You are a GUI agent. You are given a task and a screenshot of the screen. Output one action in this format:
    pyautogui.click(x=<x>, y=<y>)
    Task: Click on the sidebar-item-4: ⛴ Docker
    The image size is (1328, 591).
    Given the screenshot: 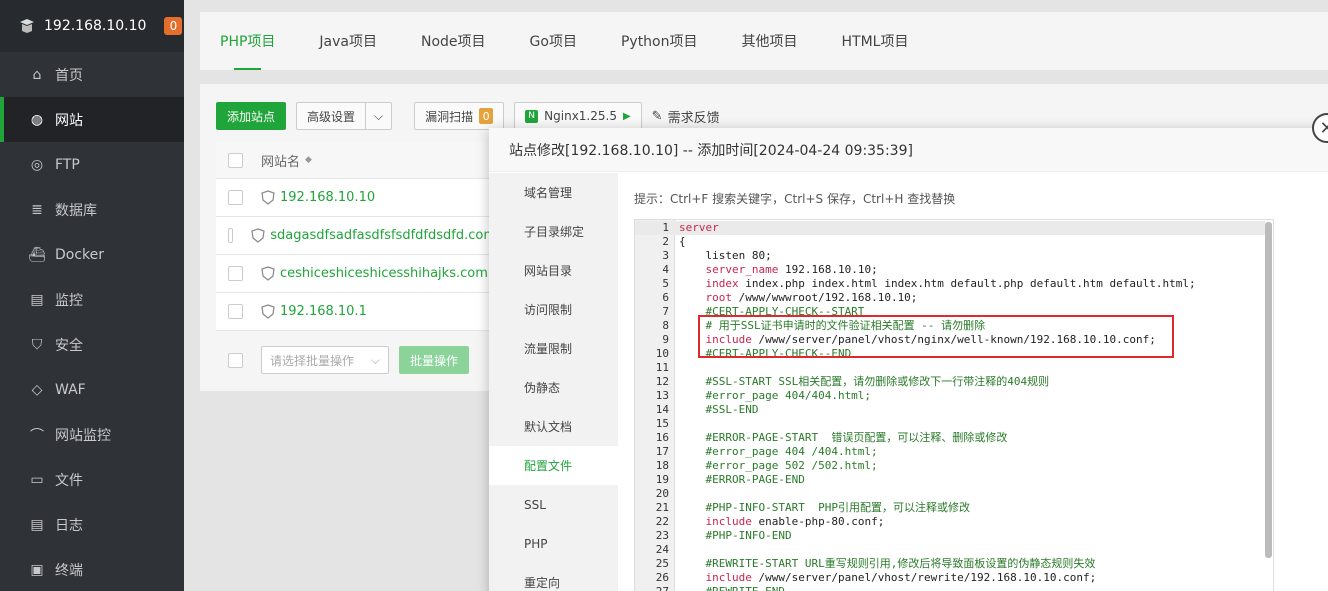 What is the action you would take?
    pyautogui.click(x=92, y=254)
    